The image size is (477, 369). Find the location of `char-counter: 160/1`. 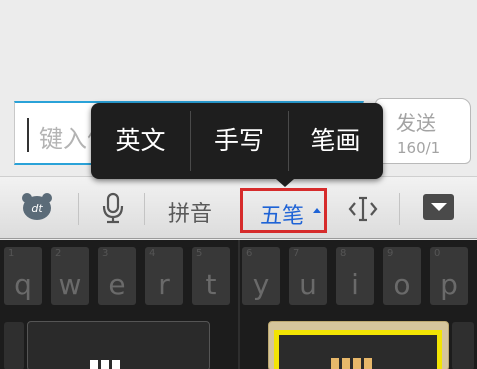

char-counter: 160/1 is located at coordinates (419, 148).